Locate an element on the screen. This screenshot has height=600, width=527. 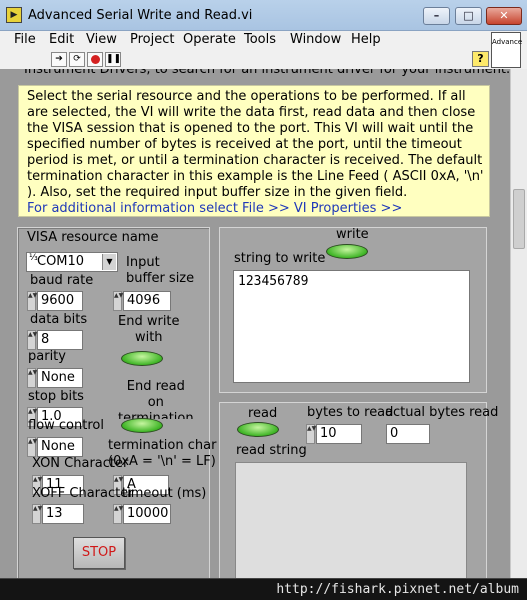
bytes-to-read-control: ▲▼ 10 is located at coordinates (334, 434).